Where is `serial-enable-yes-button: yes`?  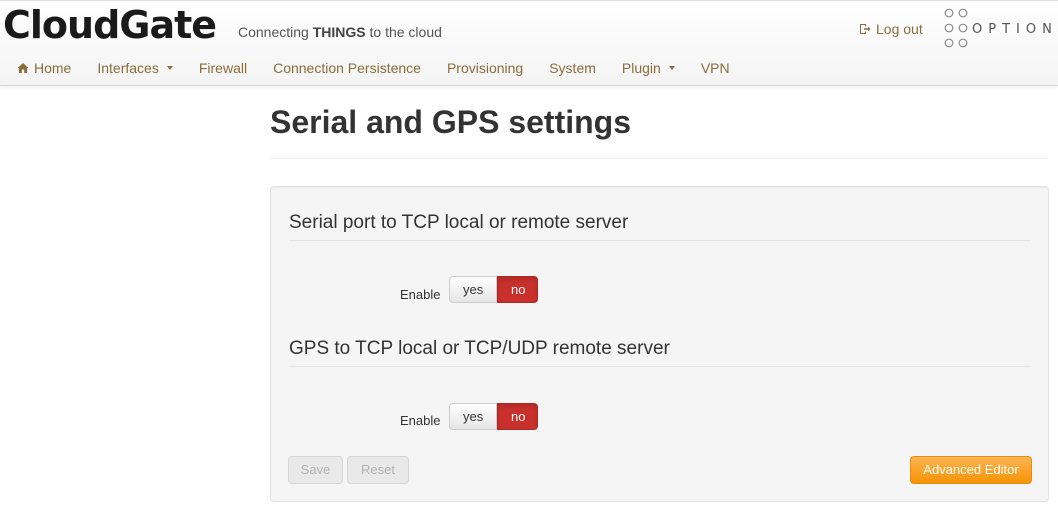 serial-enable-yes-button: yes is located at coordinates (473, 289).